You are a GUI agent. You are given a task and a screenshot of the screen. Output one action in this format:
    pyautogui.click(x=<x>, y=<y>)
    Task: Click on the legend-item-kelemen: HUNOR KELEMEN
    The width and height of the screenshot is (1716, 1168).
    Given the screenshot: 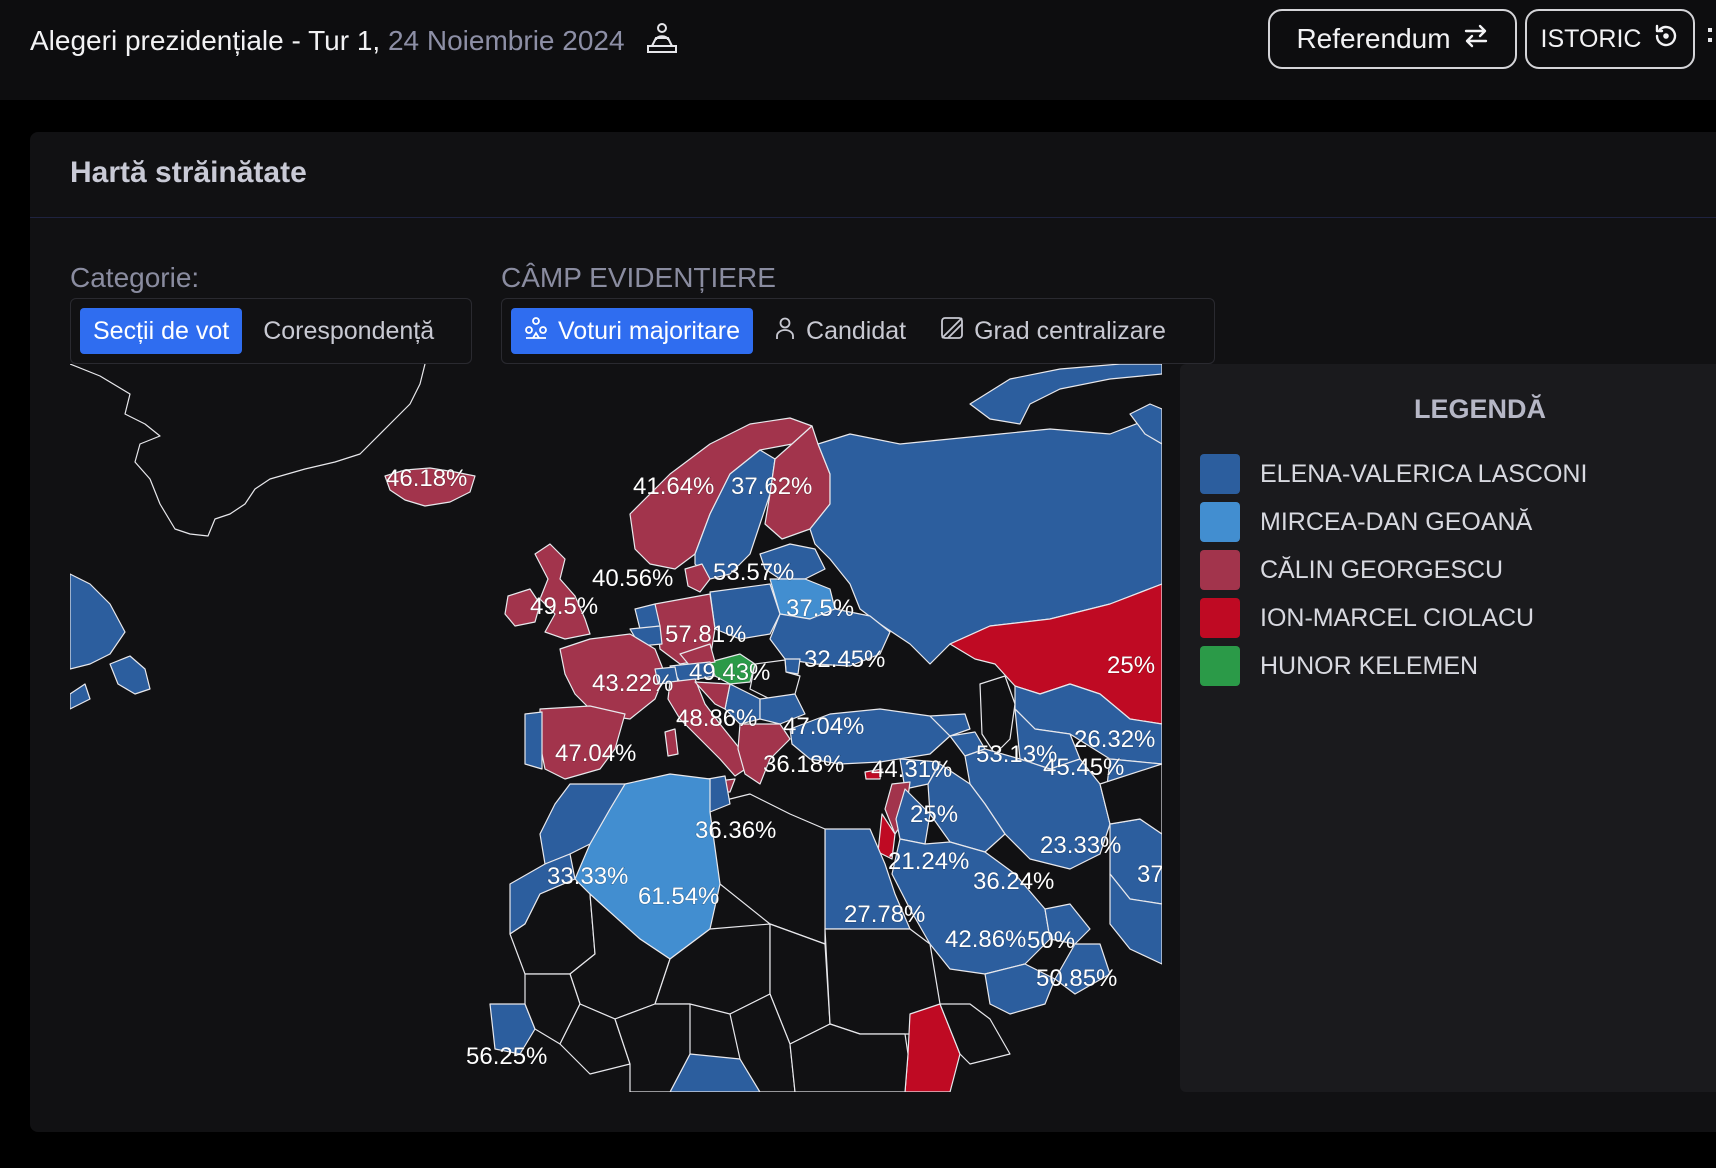 What is the action you would take?
    pyautogui.click(x=1339, y=666)
    